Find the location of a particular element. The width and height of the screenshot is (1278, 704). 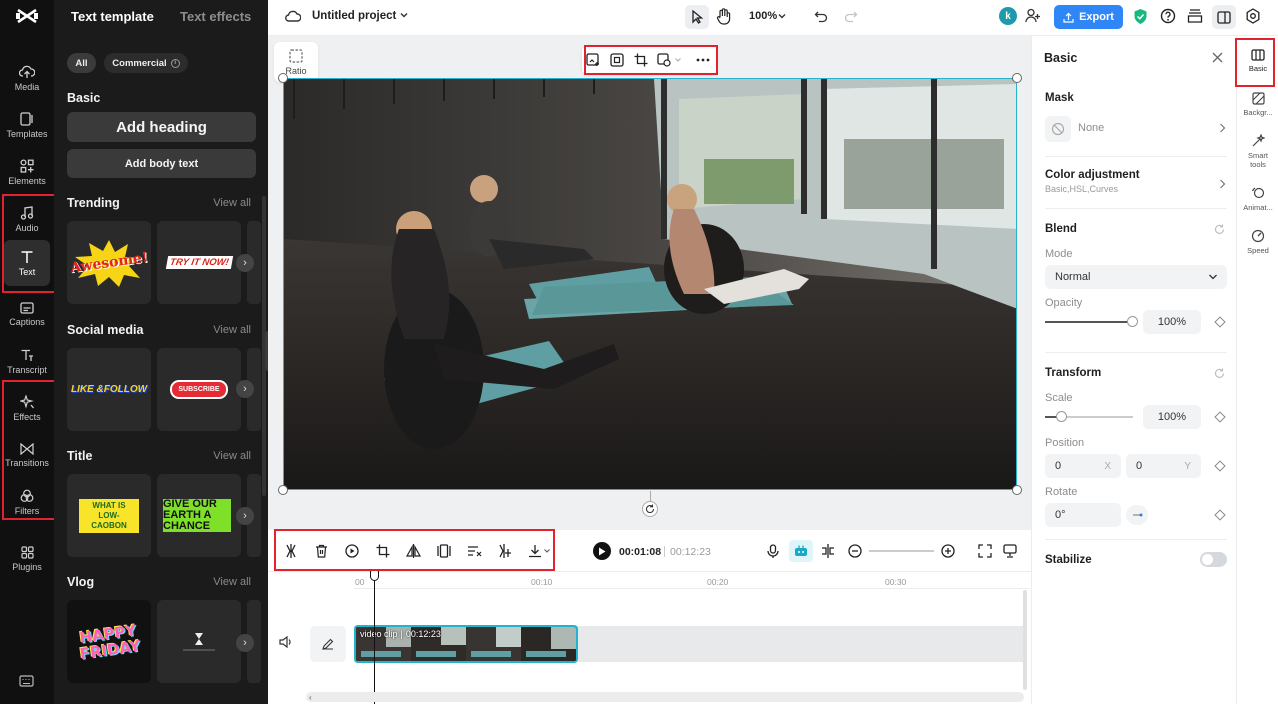

settings-icon is located at coordinates (1253, 16).